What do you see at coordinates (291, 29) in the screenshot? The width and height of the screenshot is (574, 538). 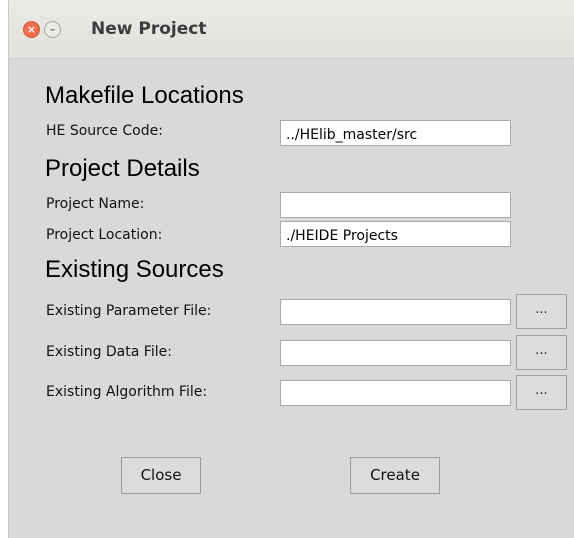 I see `title-bar: × – New Project` at bounding box center [291, 29].